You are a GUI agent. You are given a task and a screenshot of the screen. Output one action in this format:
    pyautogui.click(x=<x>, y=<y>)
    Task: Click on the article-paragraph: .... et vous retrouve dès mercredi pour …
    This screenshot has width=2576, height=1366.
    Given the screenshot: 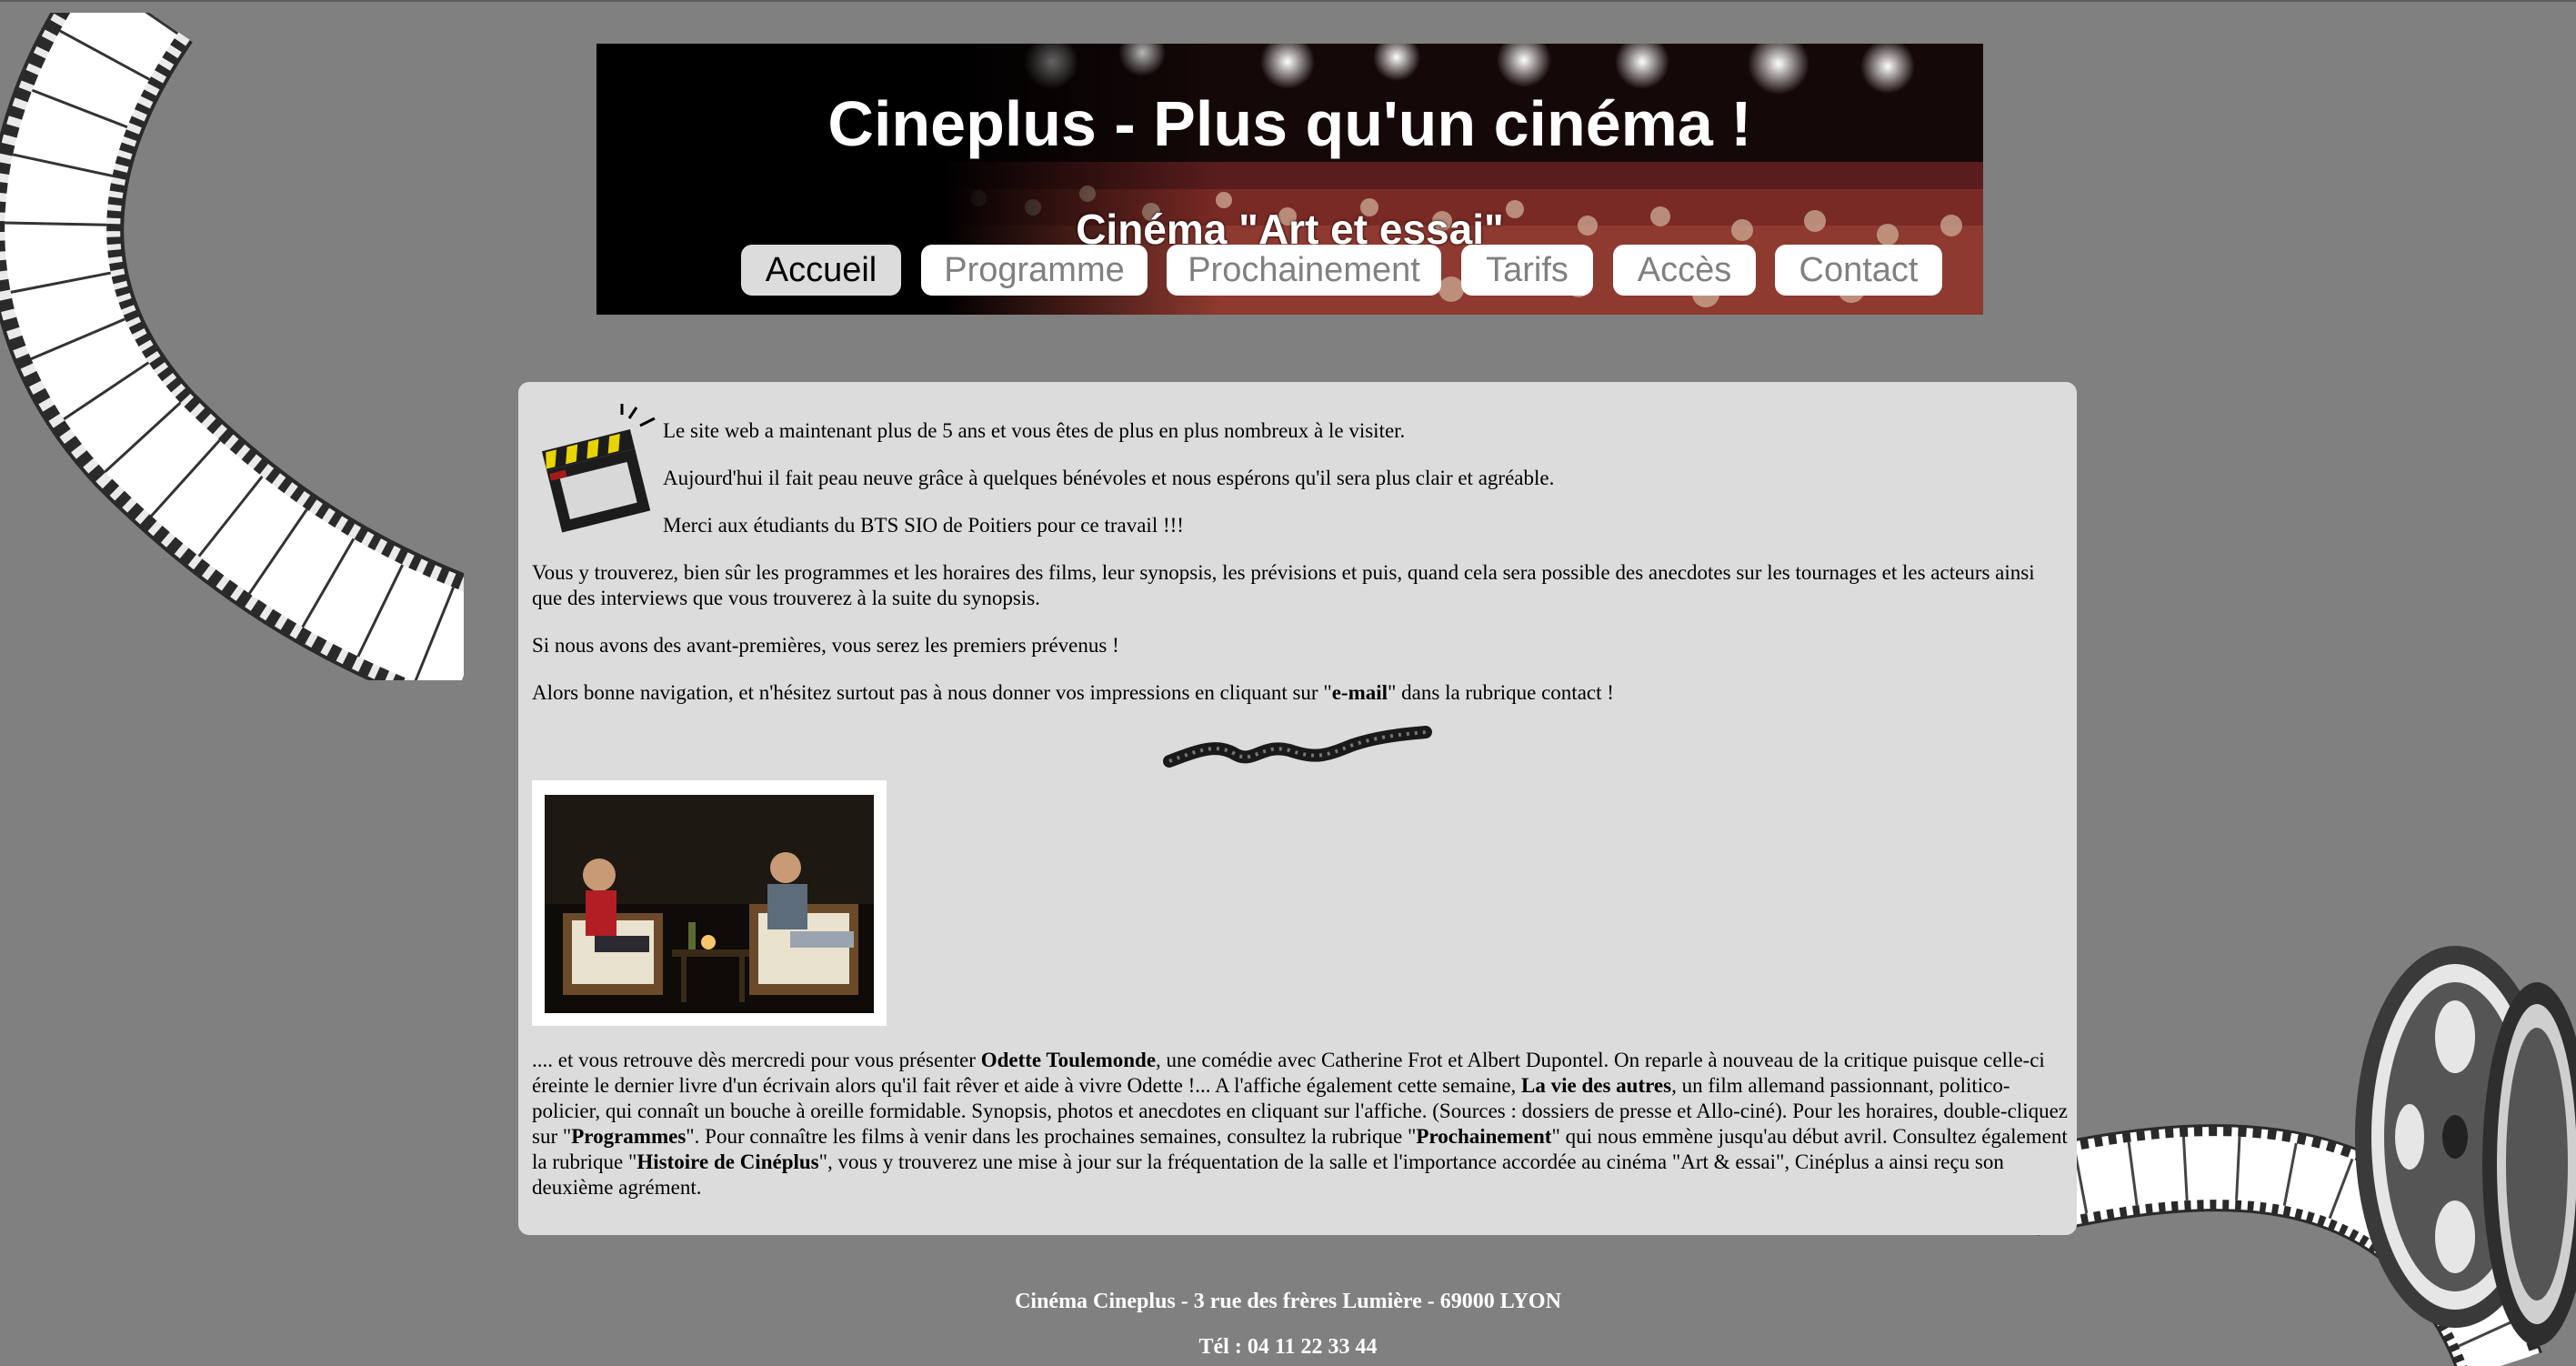 What is the action you would take?
    pyautogui.click(x=1301, y=1124)
    